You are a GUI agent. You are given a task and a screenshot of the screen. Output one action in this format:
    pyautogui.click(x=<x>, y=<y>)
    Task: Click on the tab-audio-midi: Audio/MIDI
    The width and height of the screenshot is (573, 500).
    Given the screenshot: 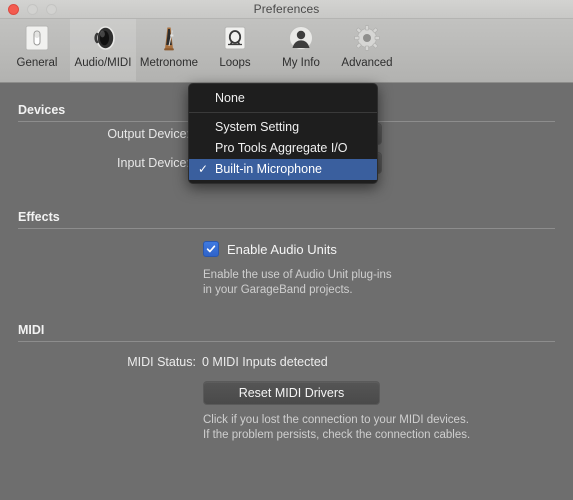 What is the action you would take?
    pyautogui.click(x=103, y=50)
    